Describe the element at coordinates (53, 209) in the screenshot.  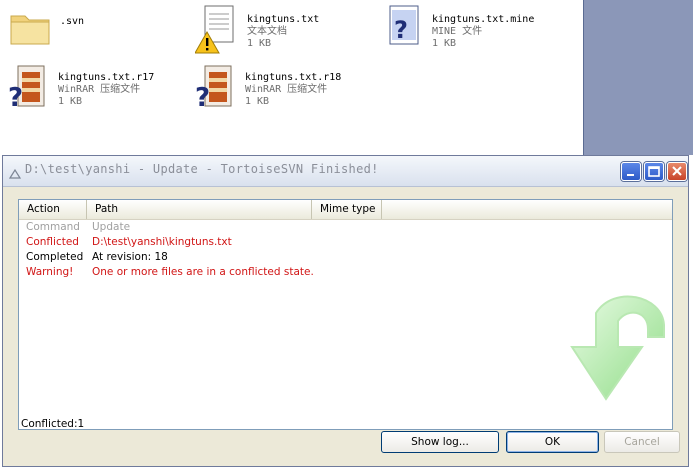
I see `column-header-action: Action` at that location.